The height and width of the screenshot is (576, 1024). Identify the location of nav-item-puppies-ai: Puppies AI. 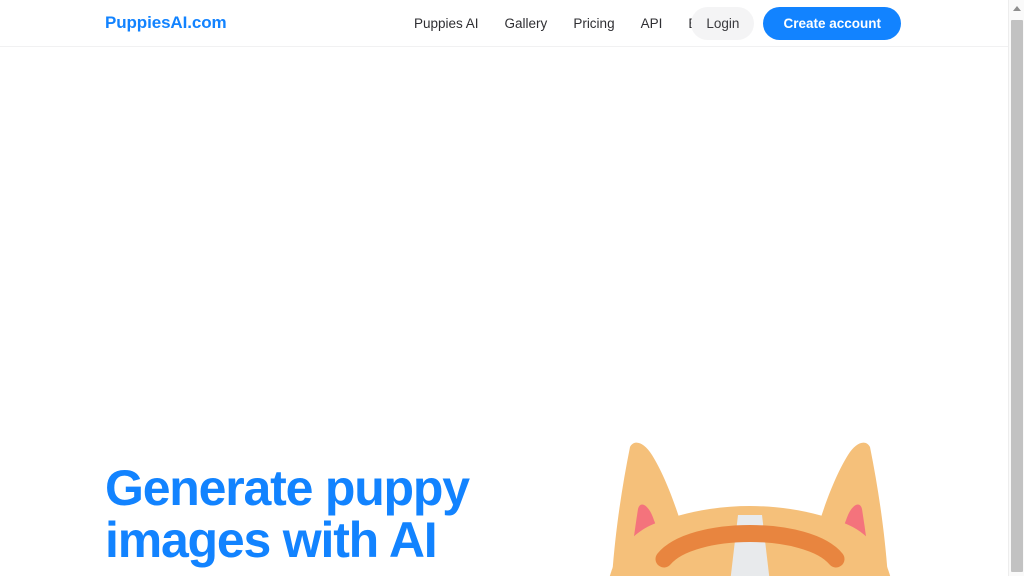
(453, 23).